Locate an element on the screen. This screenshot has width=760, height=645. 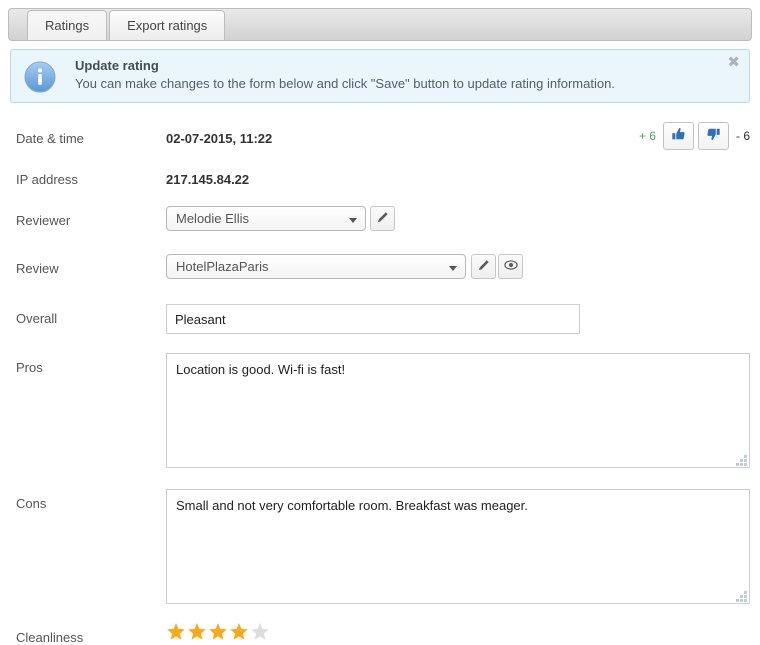
tab-ratings-label: Ratings is located at coordinates (67, 25).